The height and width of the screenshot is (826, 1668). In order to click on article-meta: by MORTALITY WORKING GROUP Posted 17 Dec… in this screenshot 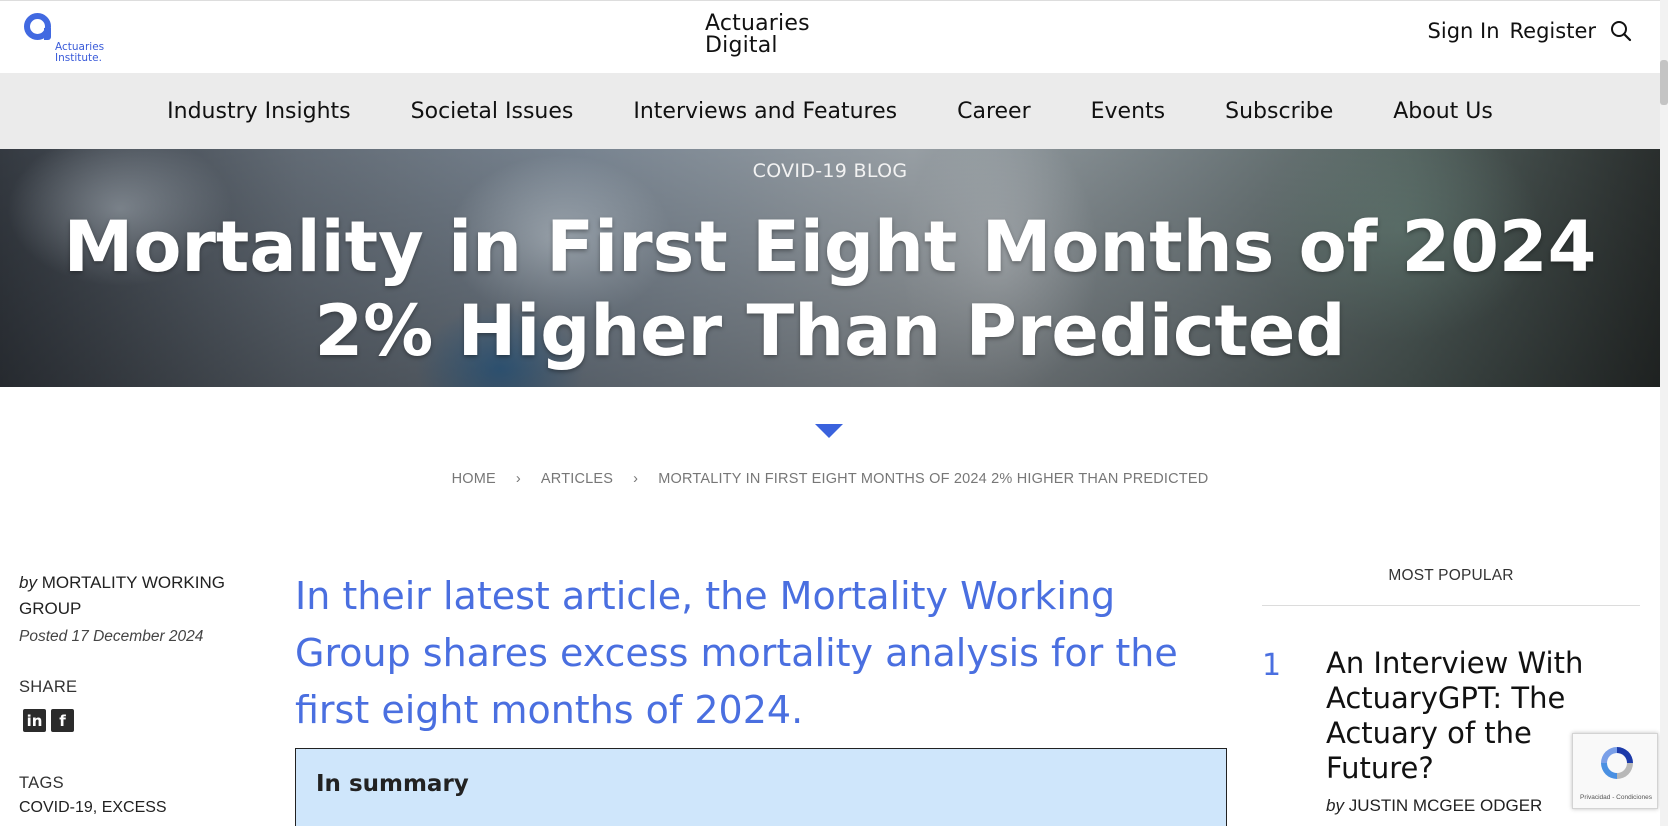, I will do `click(134, 693)`.